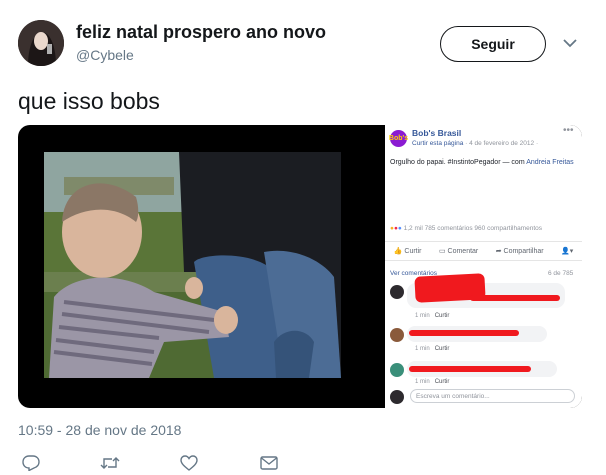 This screenshot has height=475, width=606. Describe the element at coordinates (502, 143) in the screenshot. I see `fb-post-date: · 4 de fevereiro de 2012 ·` at that location.